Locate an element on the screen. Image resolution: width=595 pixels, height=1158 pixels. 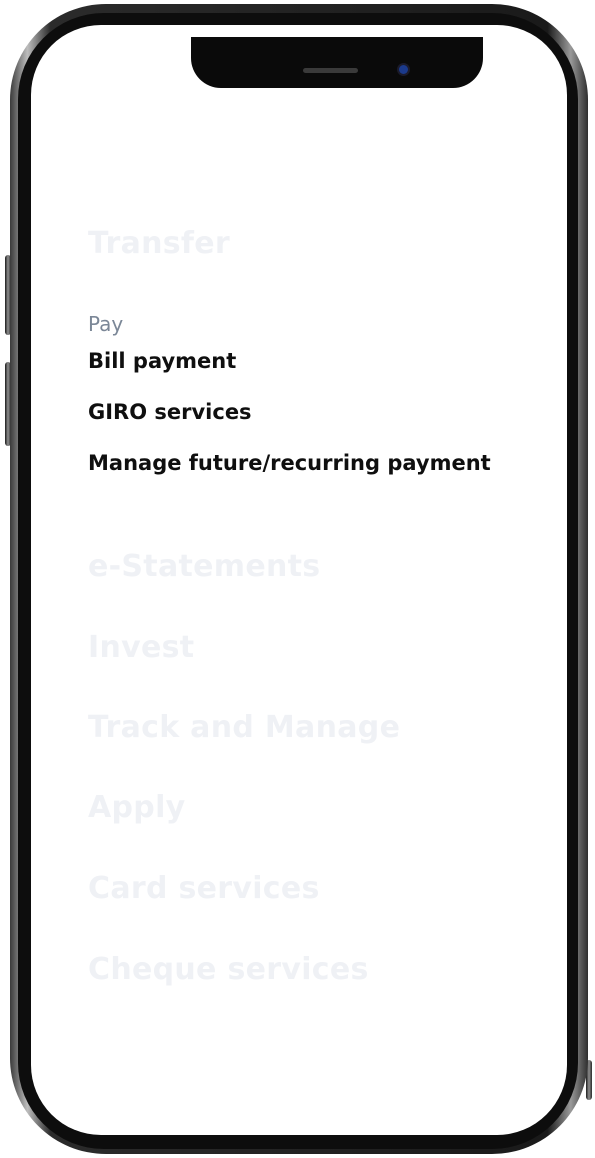
menu-item-e-statements: e-Statements is located at coordinates (204, 566).